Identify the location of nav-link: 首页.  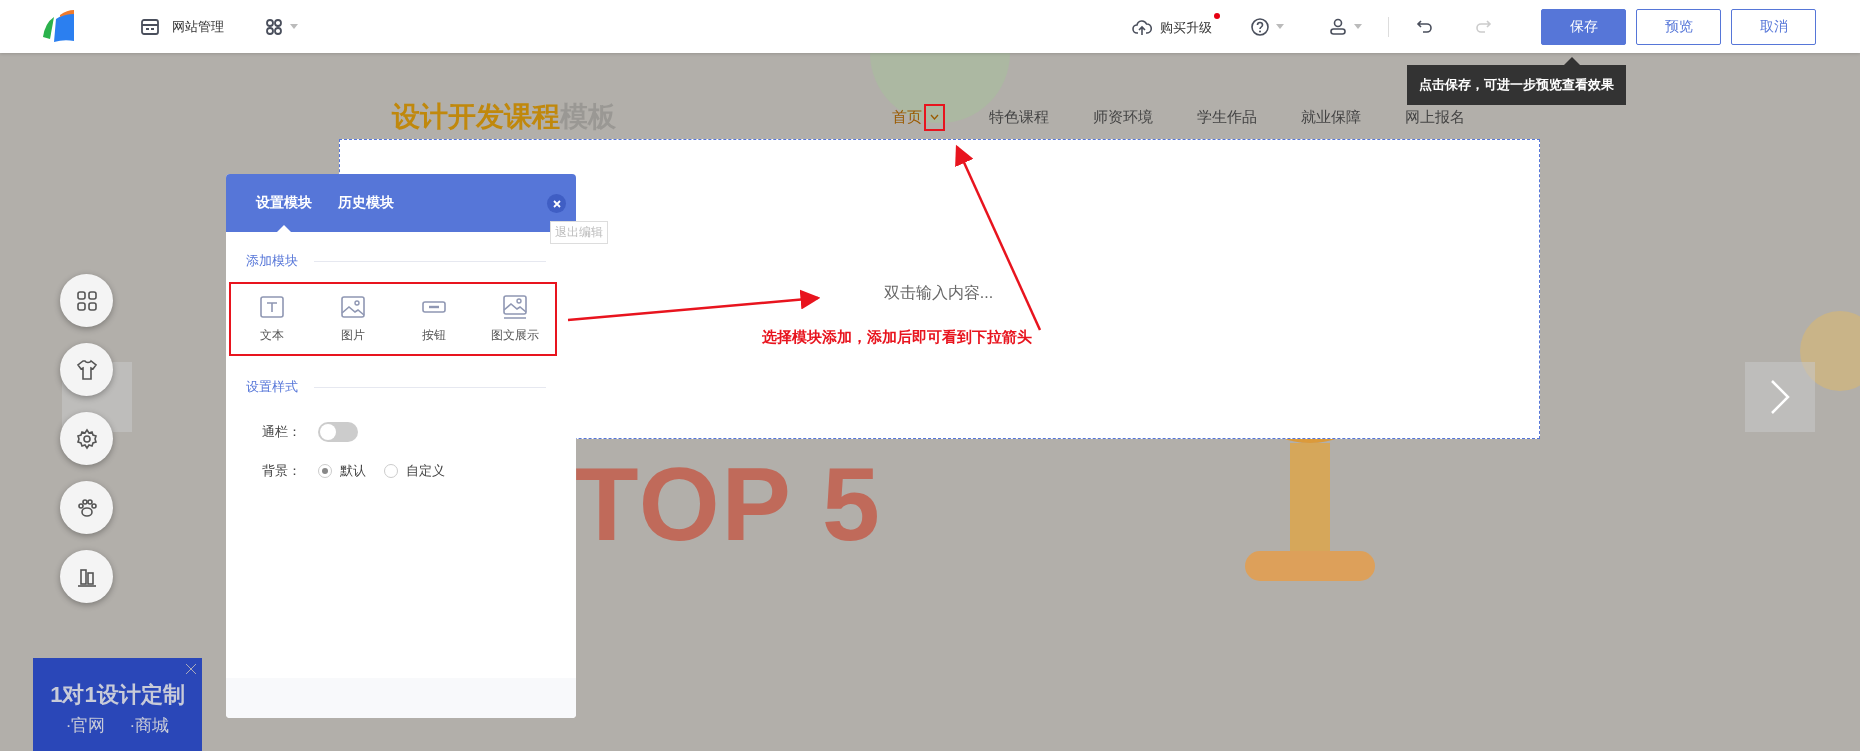
(918, 117).